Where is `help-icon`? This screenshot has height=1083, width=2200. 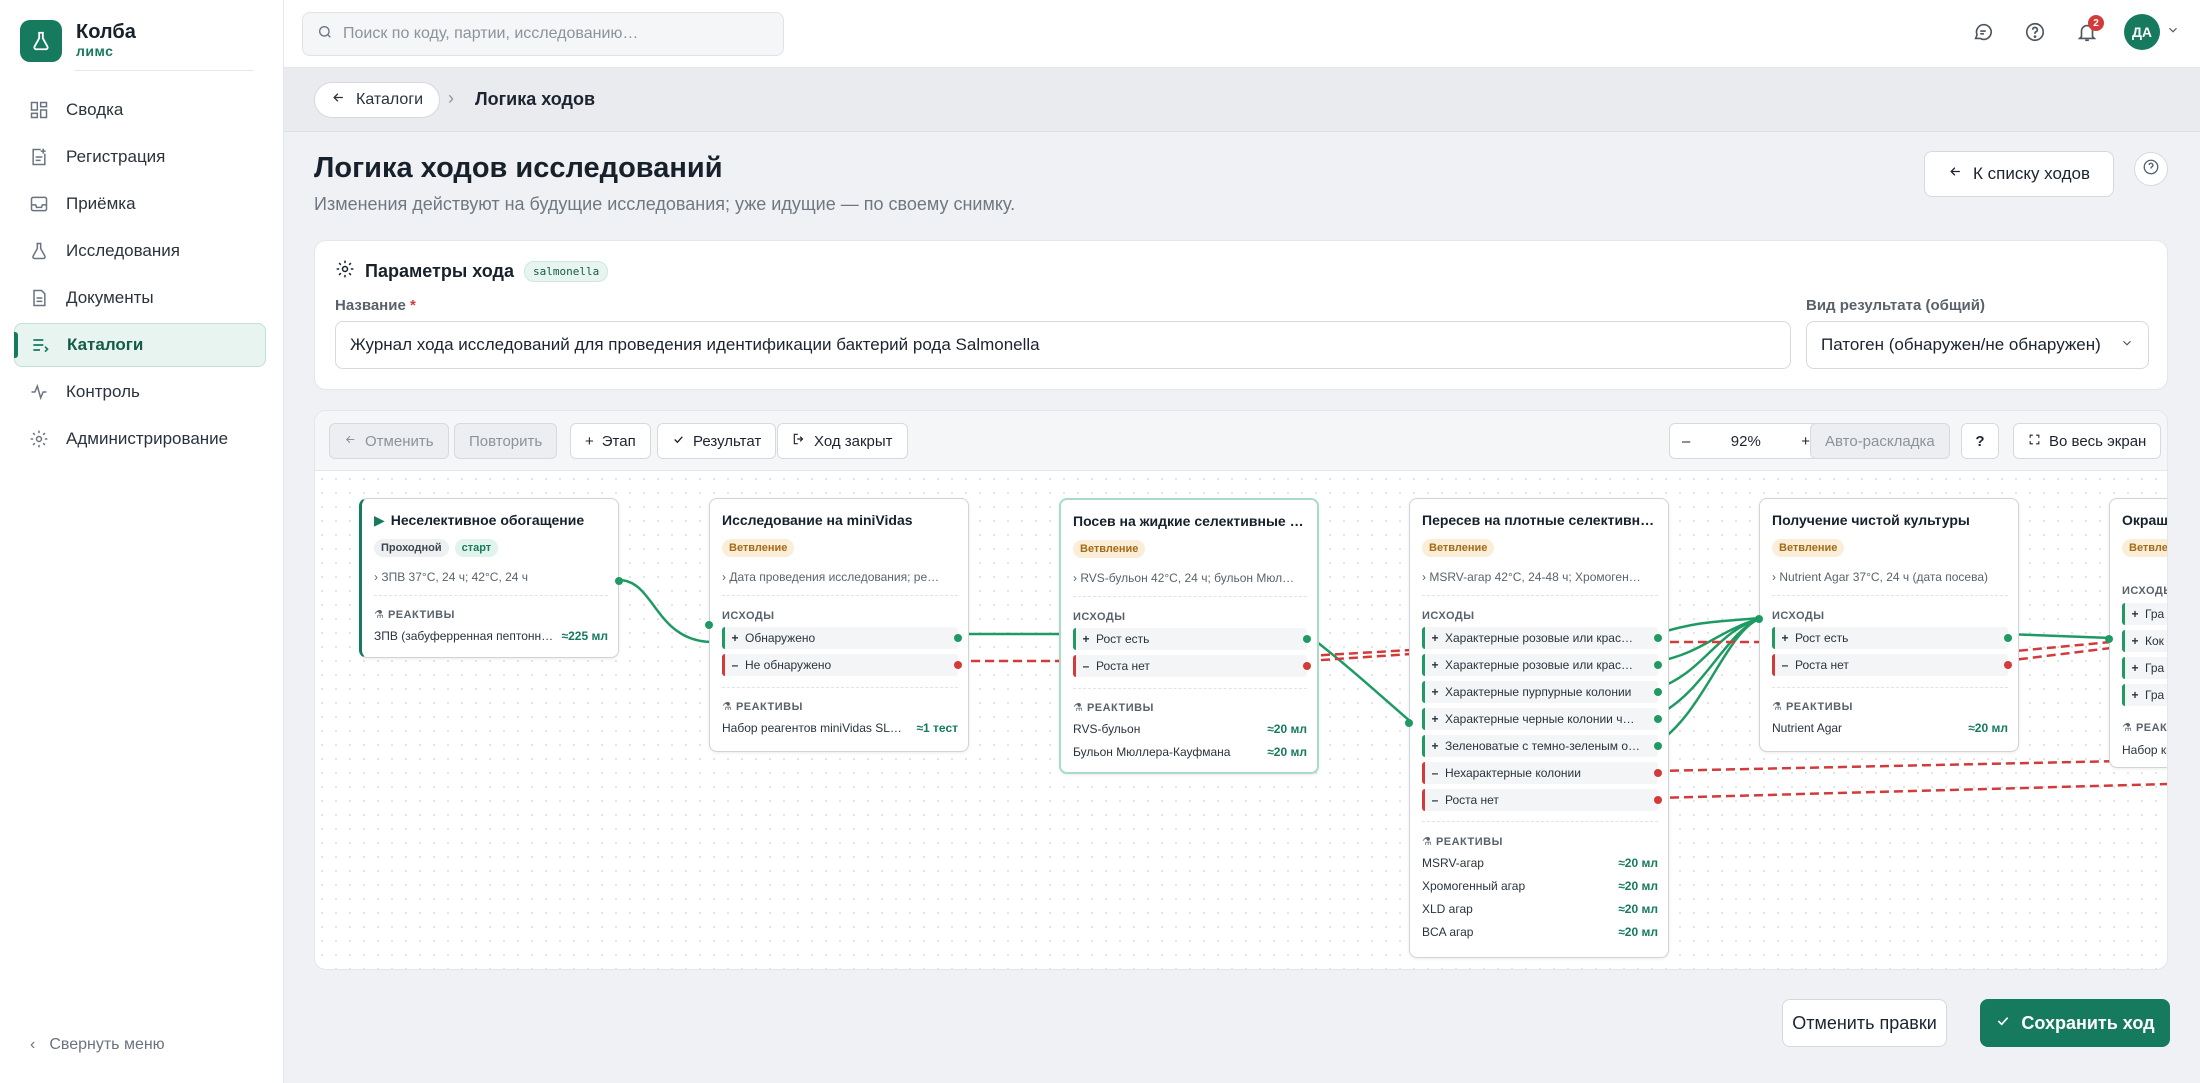 help-icon is located at coordinates (2035, 32).